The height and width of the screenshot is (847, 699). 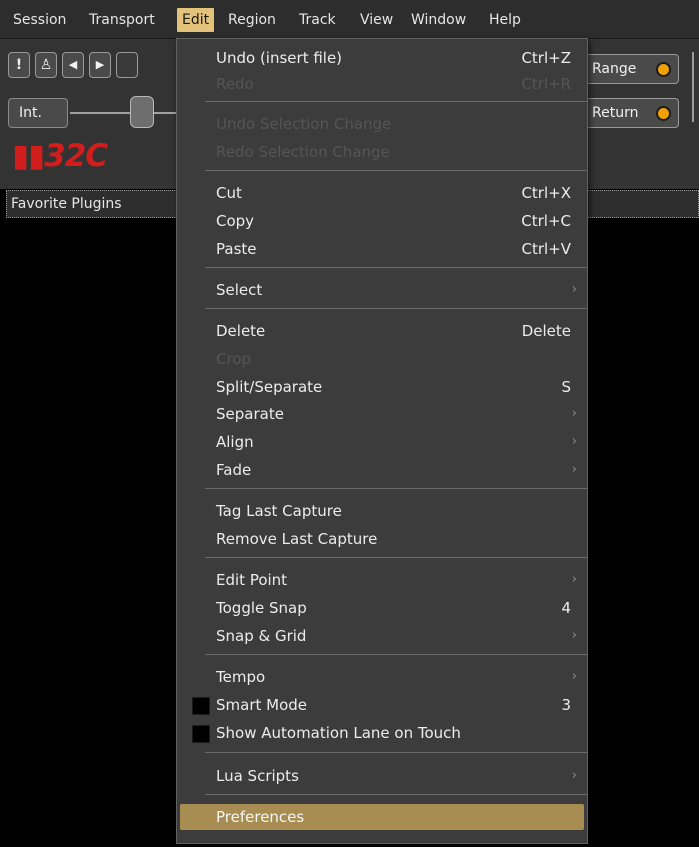 What do you see at coordinates (127, 65) in the screenshot?
I see `loop-icon` at bounding box center [127, 65].